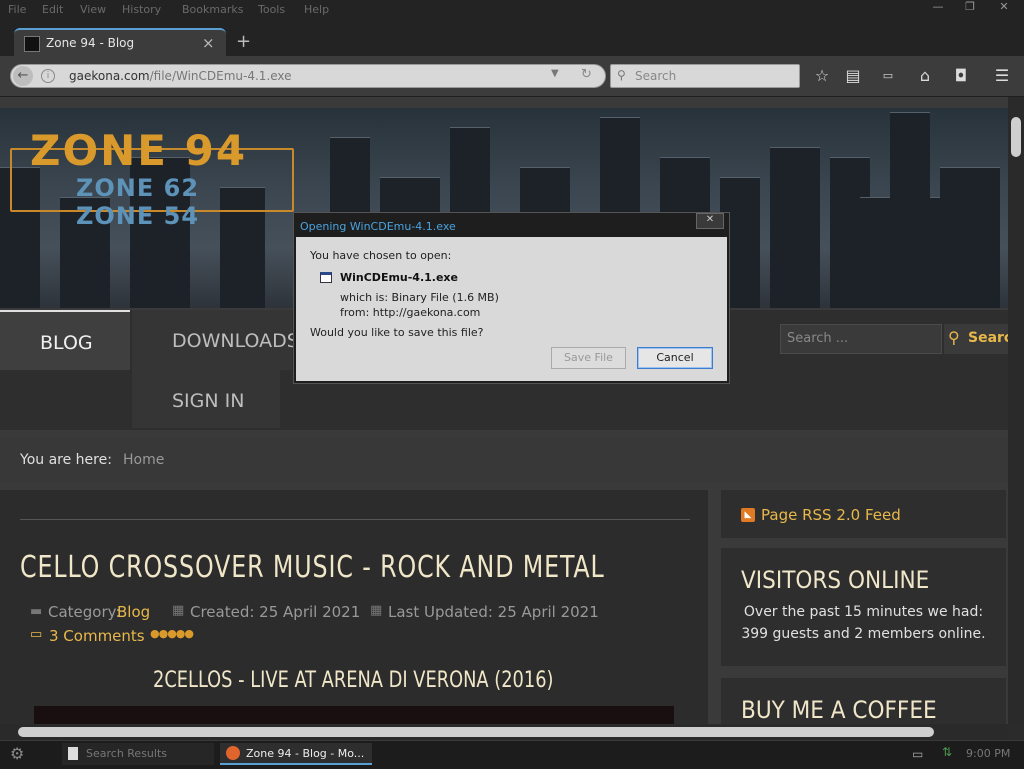  I want to click on nav-label-blog: BLOG, so click(66, 343).